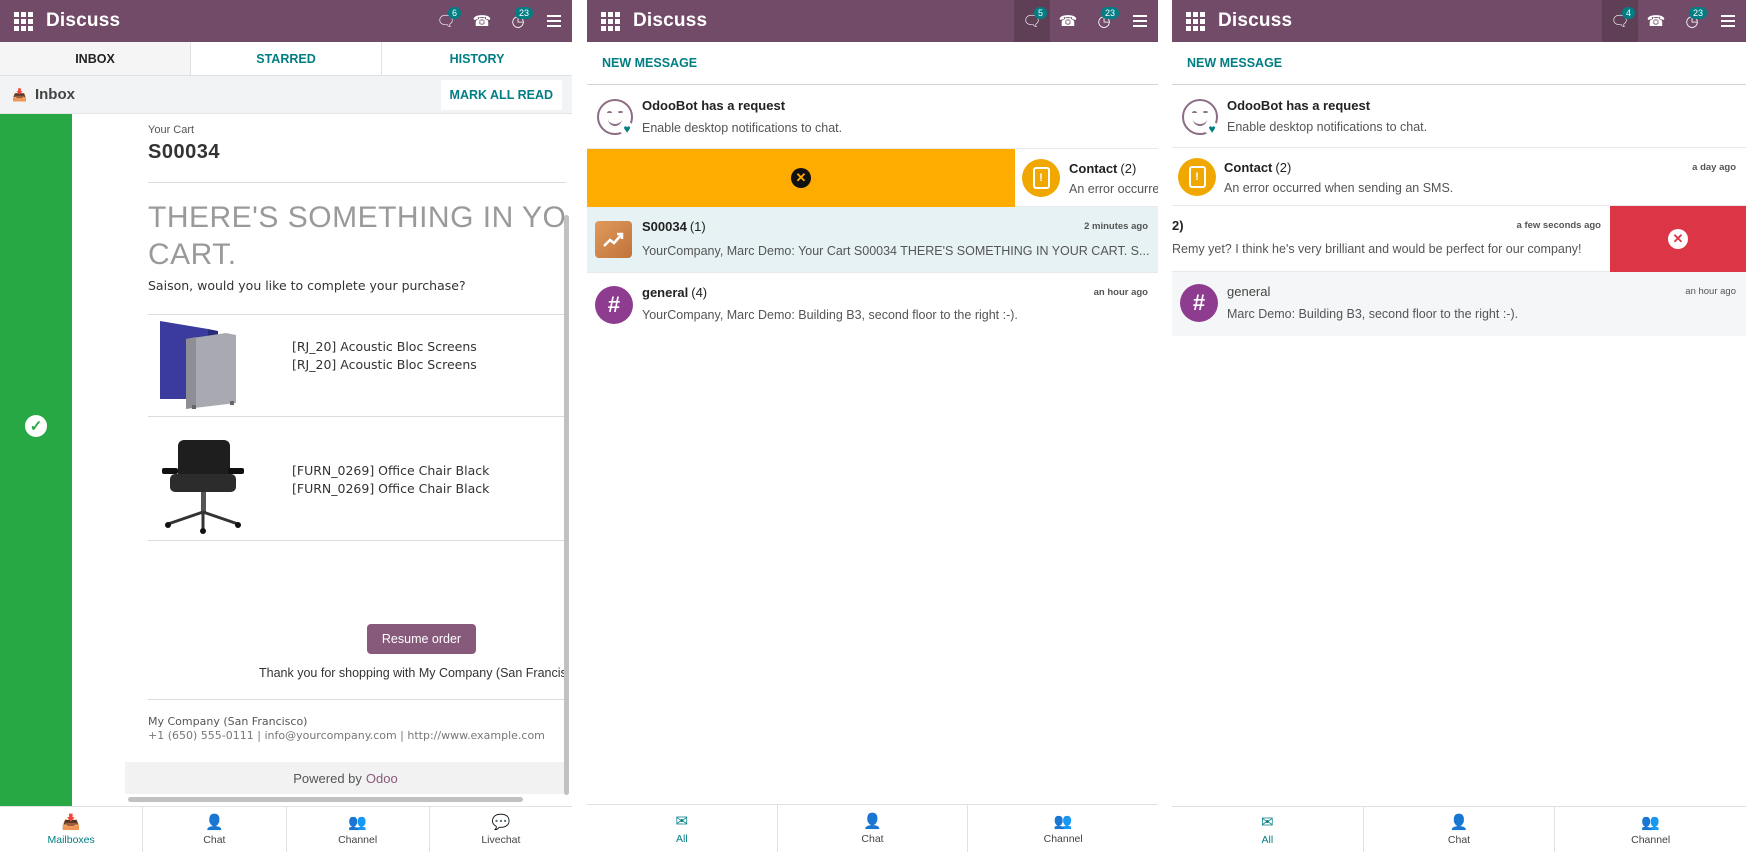  I want to click on item-name: Contact (2), so click(1103, 168).